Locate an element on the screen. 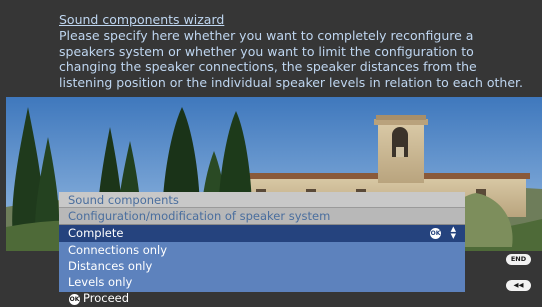 Image resolution: width=542 pixels, height=307 pixels. option-levels-only: Levels only is located at coordinates (262, 282).